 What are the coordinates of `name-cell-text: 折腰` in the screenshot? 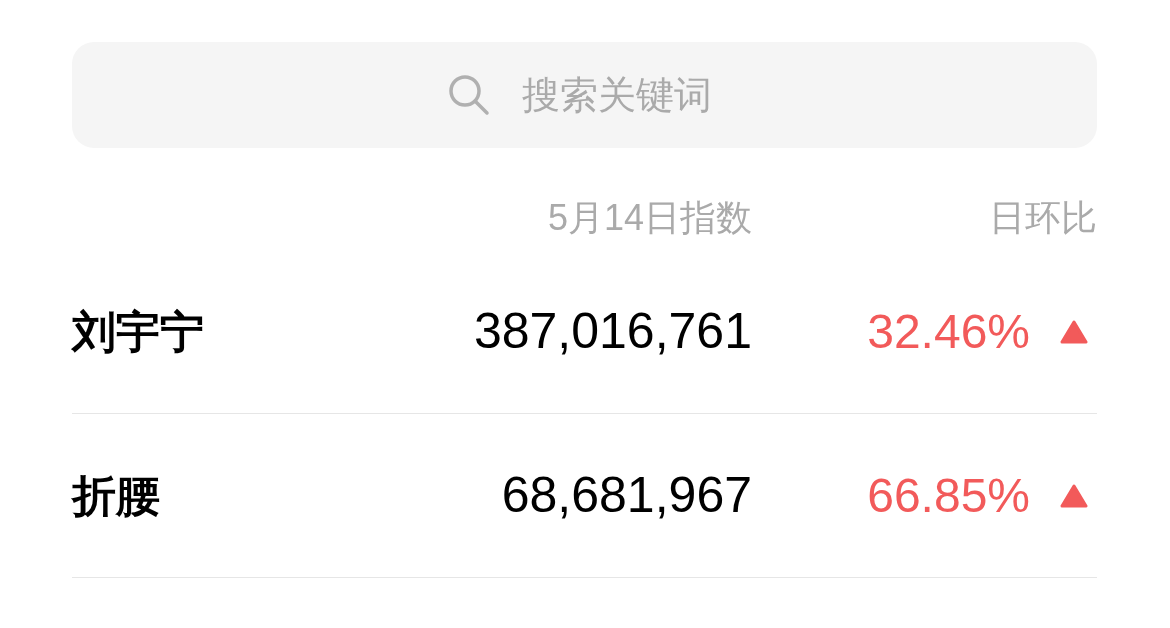 It's located at (116, 495).